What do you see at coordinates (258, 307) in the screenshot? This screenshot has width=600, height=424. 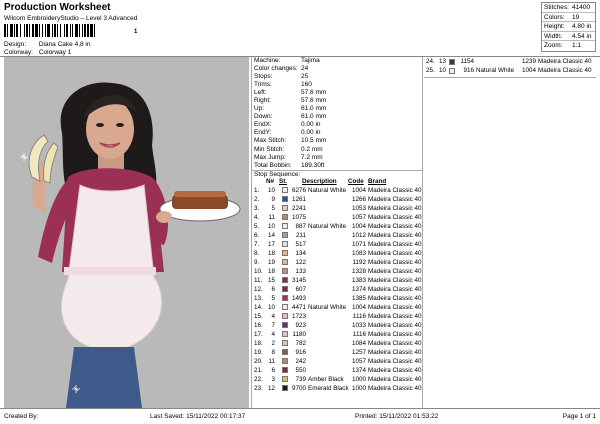 I see `stop-index: 14.` at bounding box center [258, 307].